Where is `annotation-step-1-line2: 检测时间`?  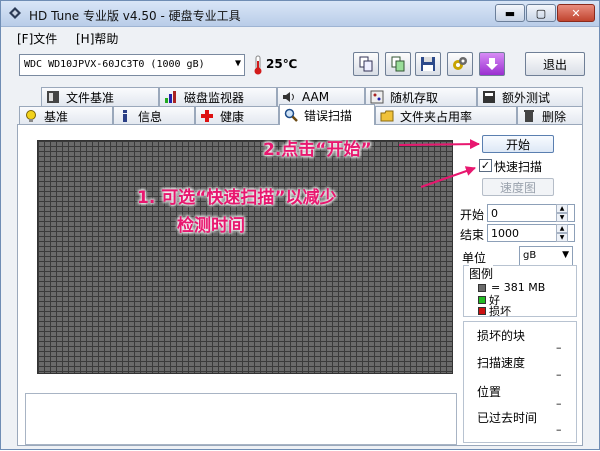
annotation-step-1-line2: 检测时间 is located at coordinates (211, 226).